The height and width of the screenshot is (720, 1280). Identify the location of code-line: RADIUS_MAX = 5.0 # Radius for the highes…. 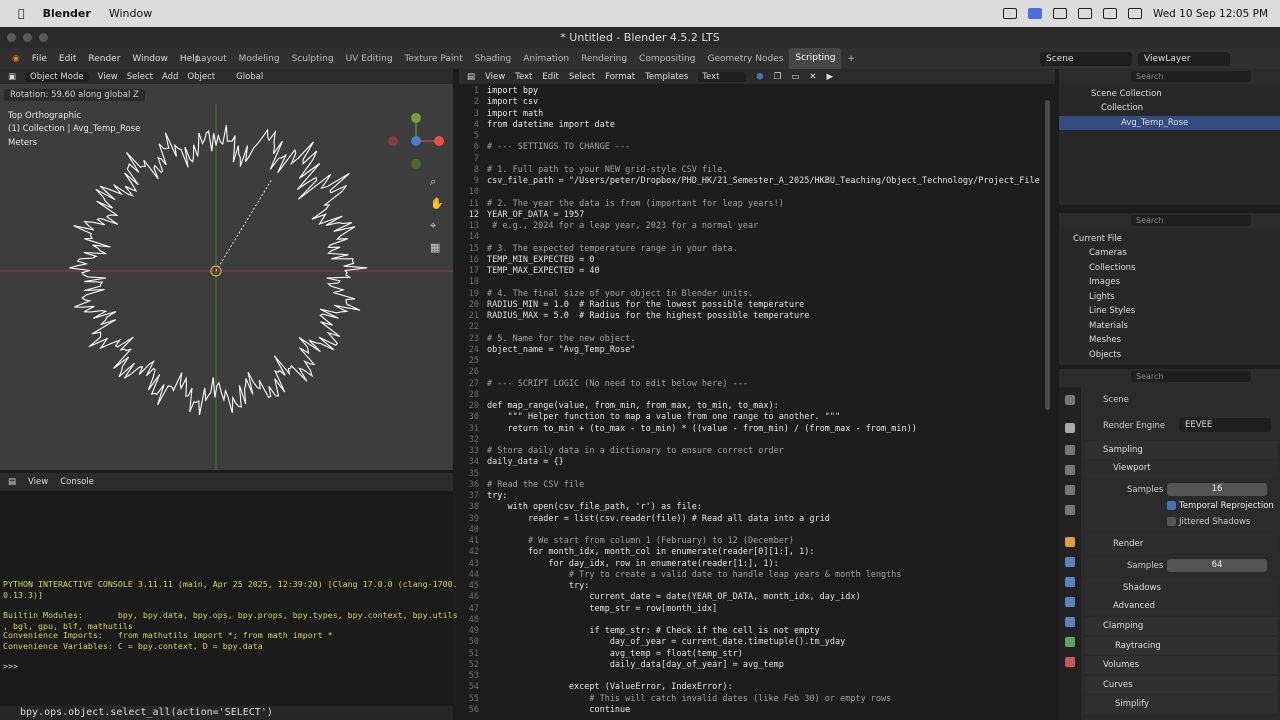
(648, 316).